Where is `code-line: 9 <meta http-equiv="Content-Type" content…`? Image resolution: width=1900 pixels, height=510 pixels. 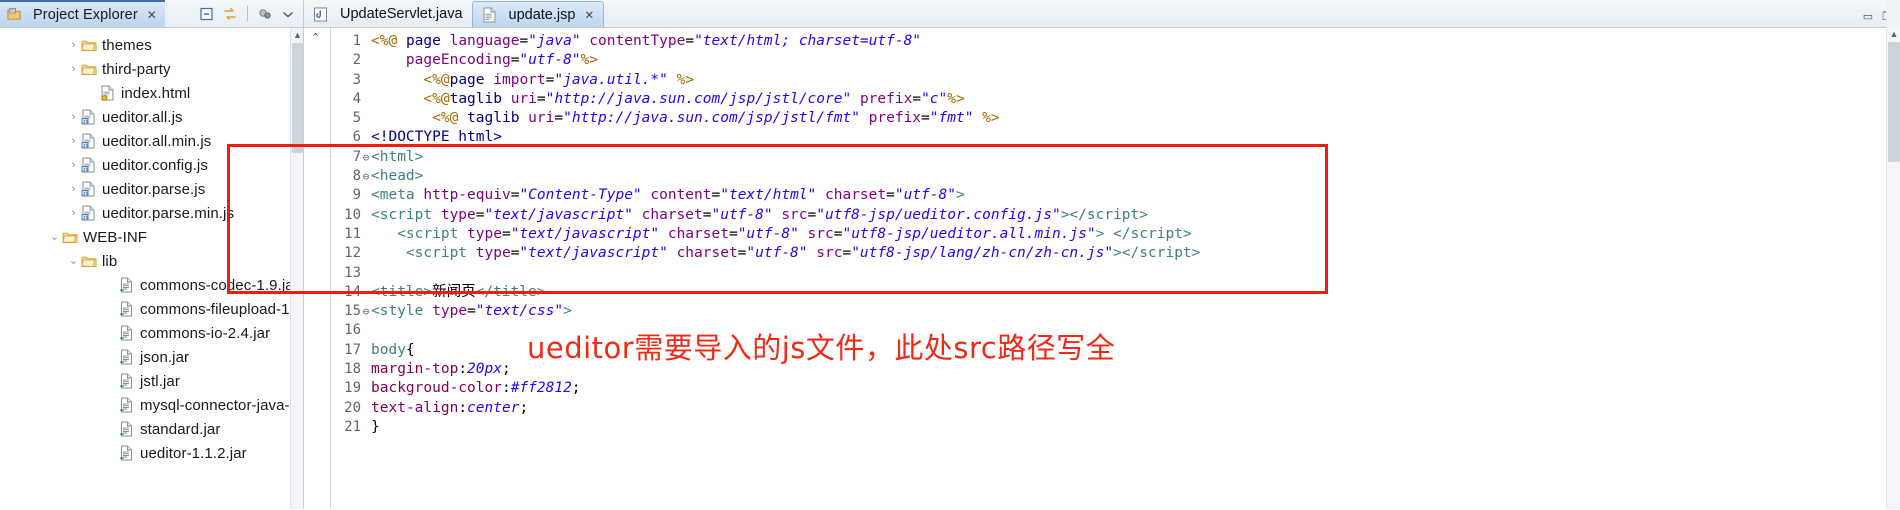 code-line: 9 <meta http-equiv="Content-Type" content… is located at coordinates (1115, 195).